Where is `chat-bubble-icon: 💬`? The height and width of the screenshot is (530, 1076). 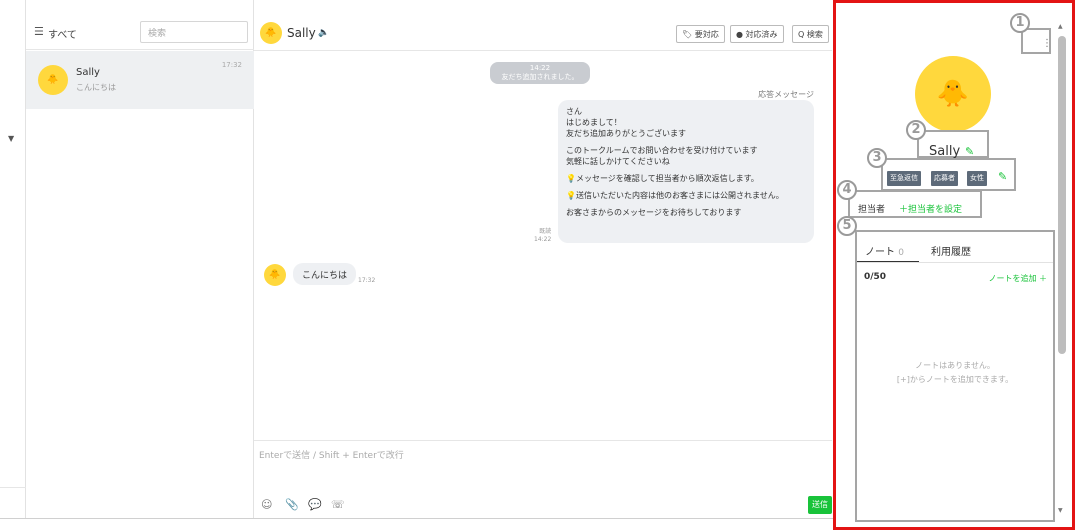
chat-bubble-icon: 💬 is located at coordinates (315, 504).